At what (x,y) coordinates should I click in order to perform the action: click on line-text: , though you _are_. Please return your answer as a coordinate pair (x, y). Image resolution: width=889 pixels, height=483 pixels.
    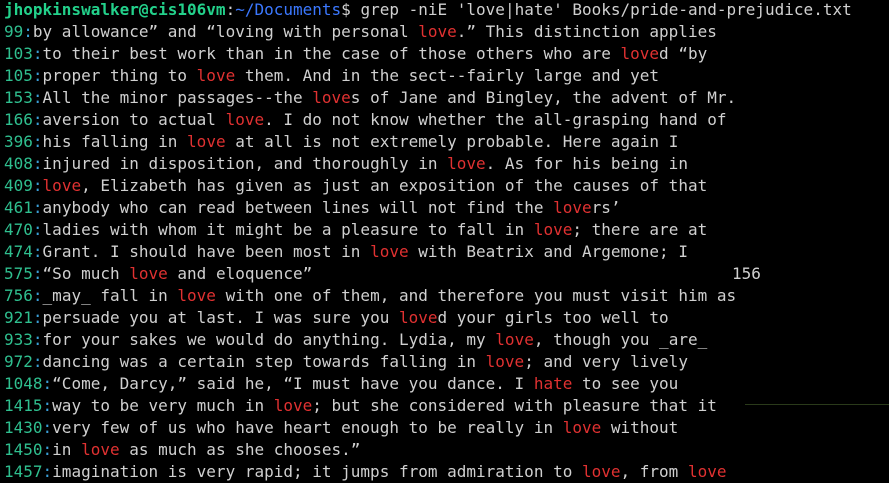
    Looking at the image, I should click on (620, 339).